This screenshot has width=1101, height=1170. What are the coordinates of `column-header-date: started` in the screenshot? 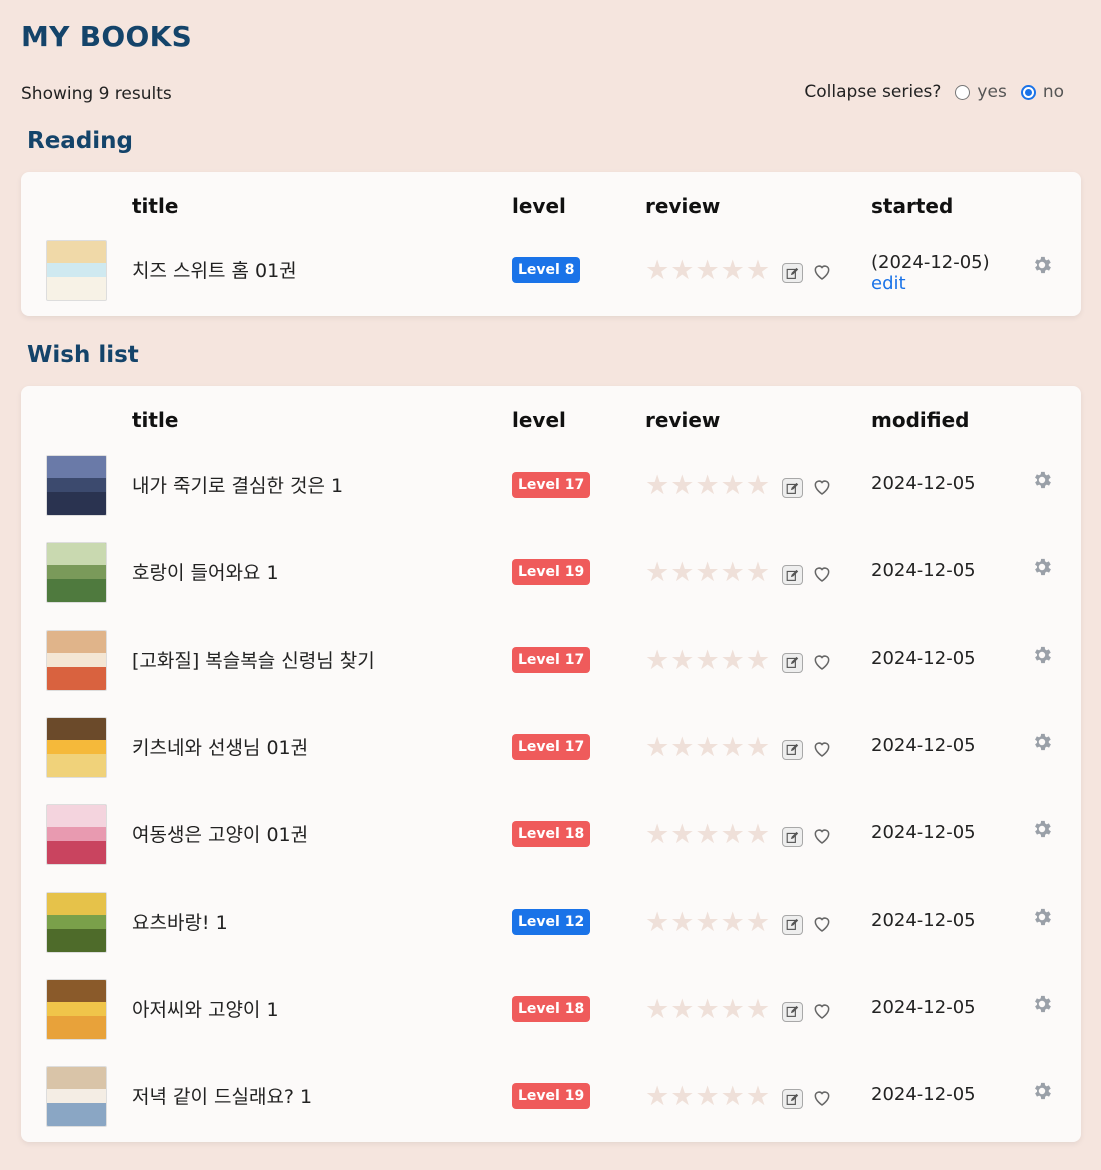 It's located at (912, 206).